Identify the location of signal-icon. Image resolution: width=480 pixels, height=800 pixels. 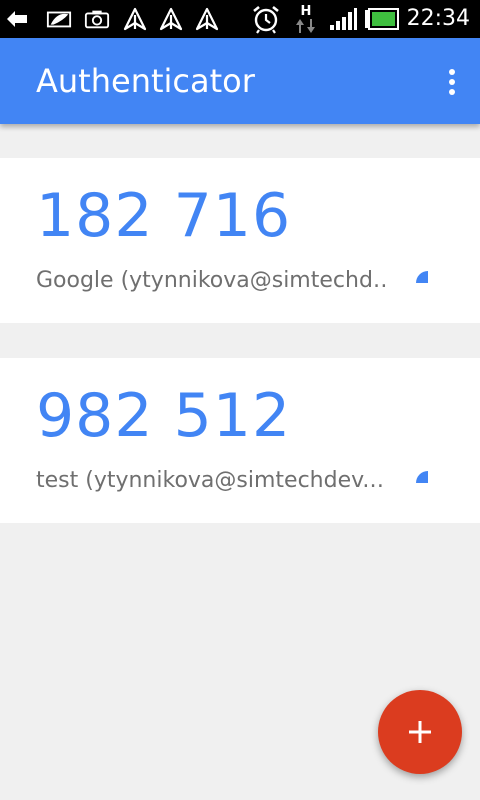
(343, 19).